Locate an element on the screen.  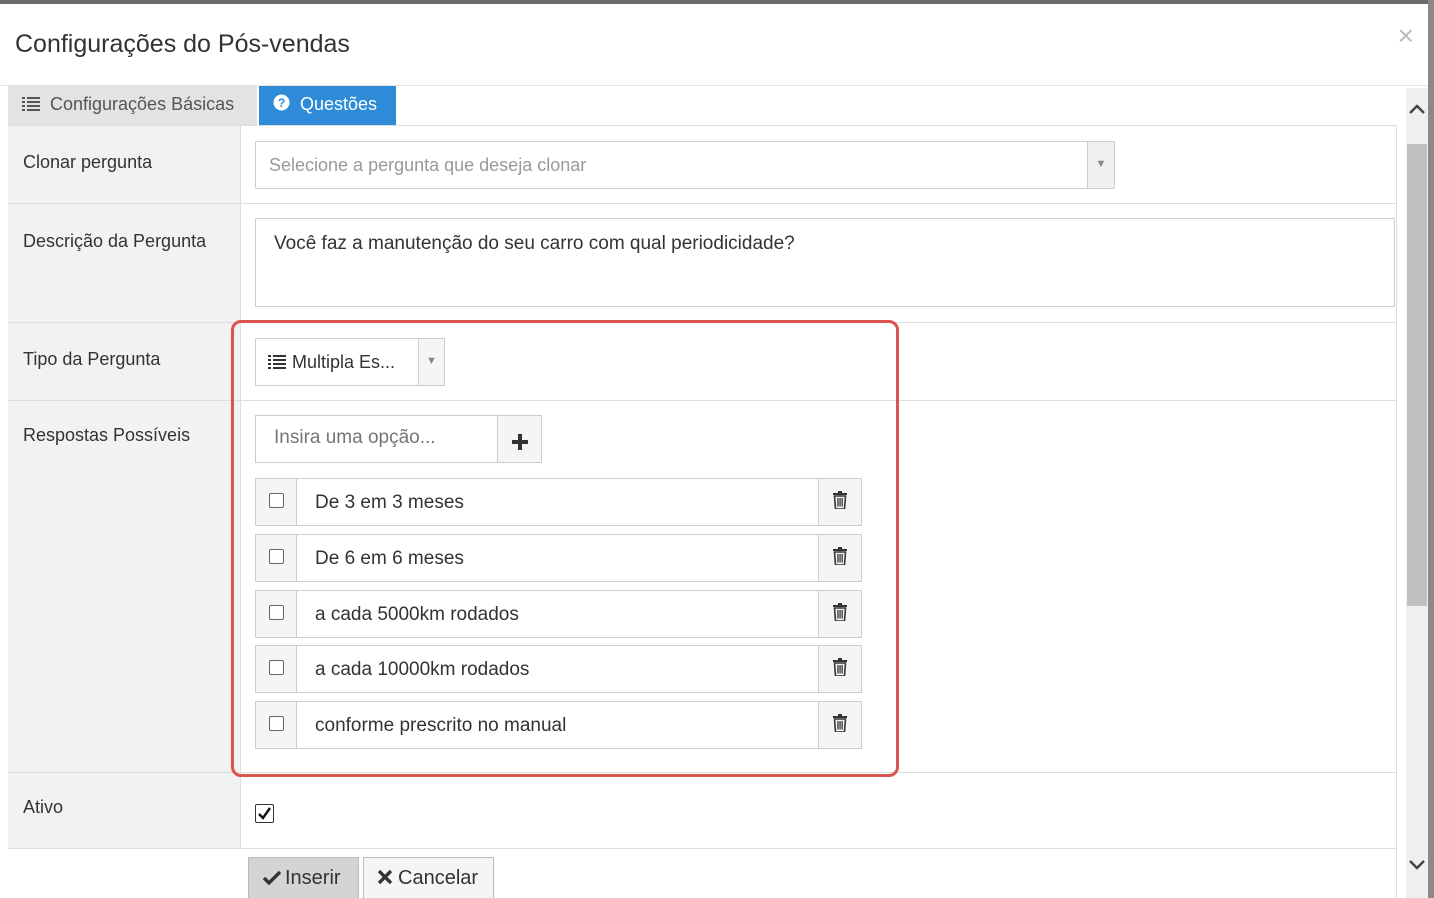
tab-bar: Configurações Básicas ? Questões is located at coordinates (703, 106).